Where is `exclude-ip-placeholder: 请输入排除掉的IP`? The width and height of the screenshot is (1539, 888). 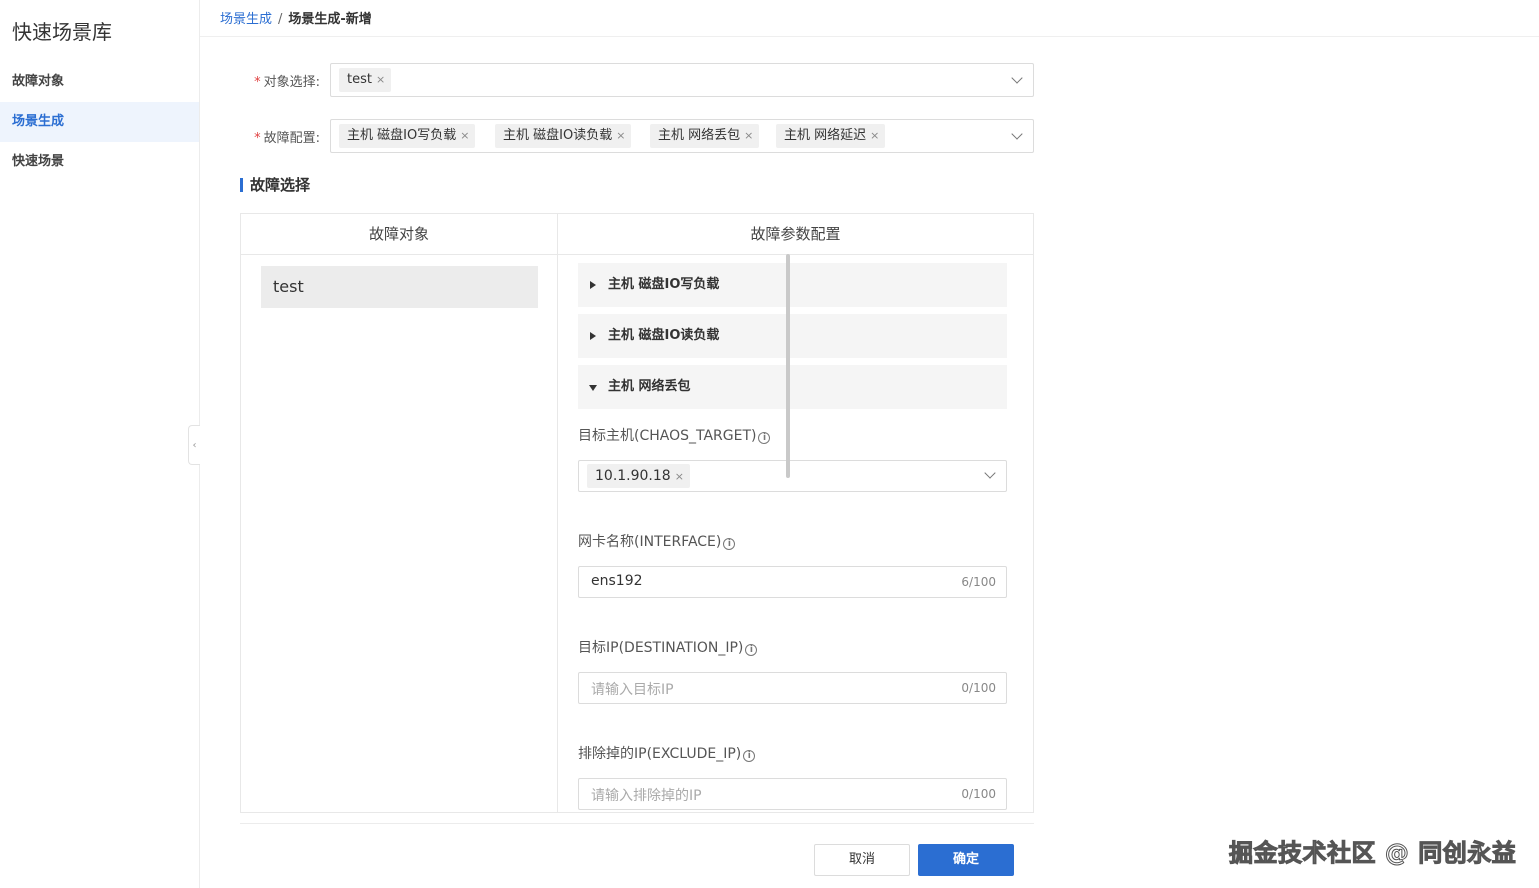
exclude-ip-placeholder: 请输入排除掉的IP is located at coordinates (646, 796).